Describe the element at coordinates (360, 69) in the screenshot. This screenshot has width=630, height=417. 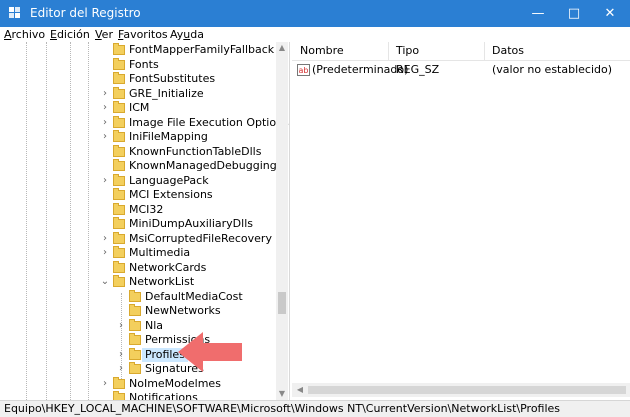
I see `value-name: (Predeterminado)` at that location.